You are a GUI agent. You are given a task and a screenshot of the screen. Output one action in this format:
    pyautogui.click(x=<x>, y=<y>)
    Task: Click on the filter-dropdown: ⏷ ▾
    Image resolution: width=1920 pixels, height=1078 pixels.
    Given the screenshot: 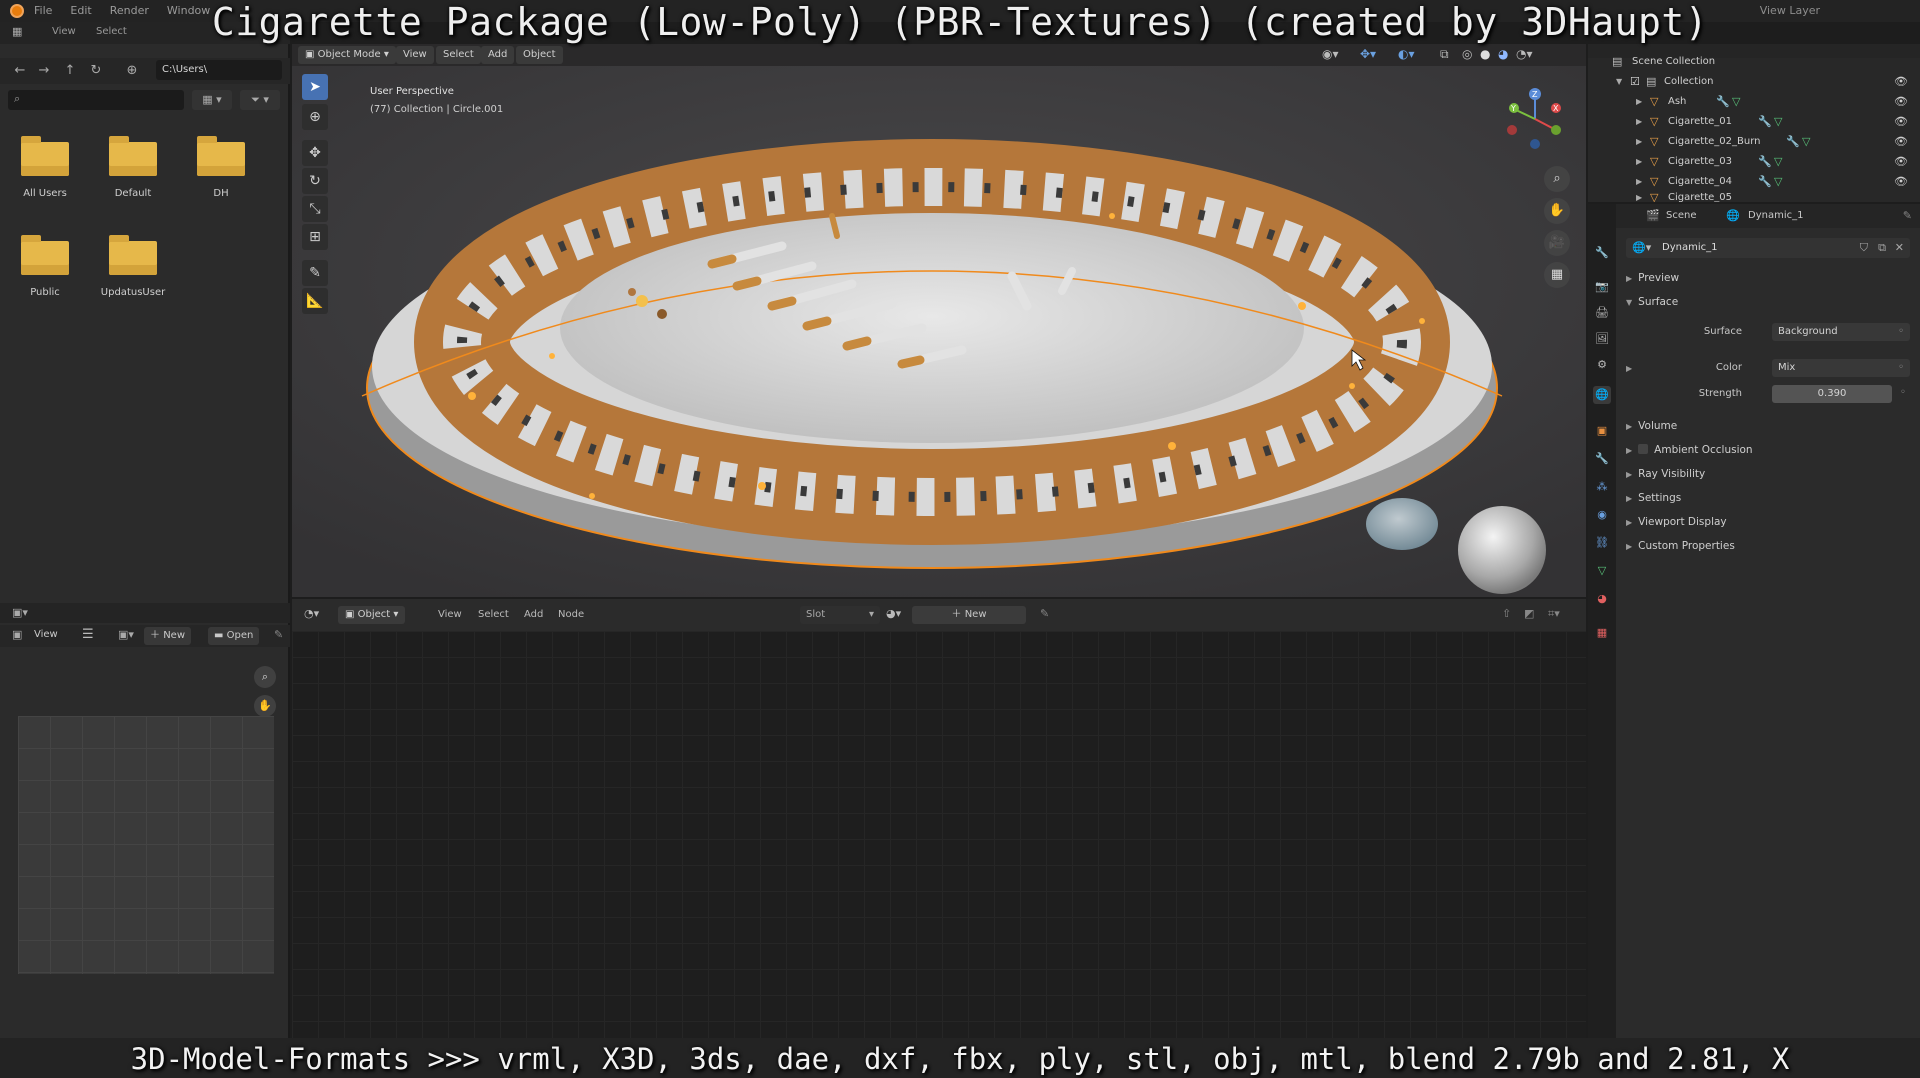 What is the action you would take?
    pyautogui.click(x=260, y=100)
    